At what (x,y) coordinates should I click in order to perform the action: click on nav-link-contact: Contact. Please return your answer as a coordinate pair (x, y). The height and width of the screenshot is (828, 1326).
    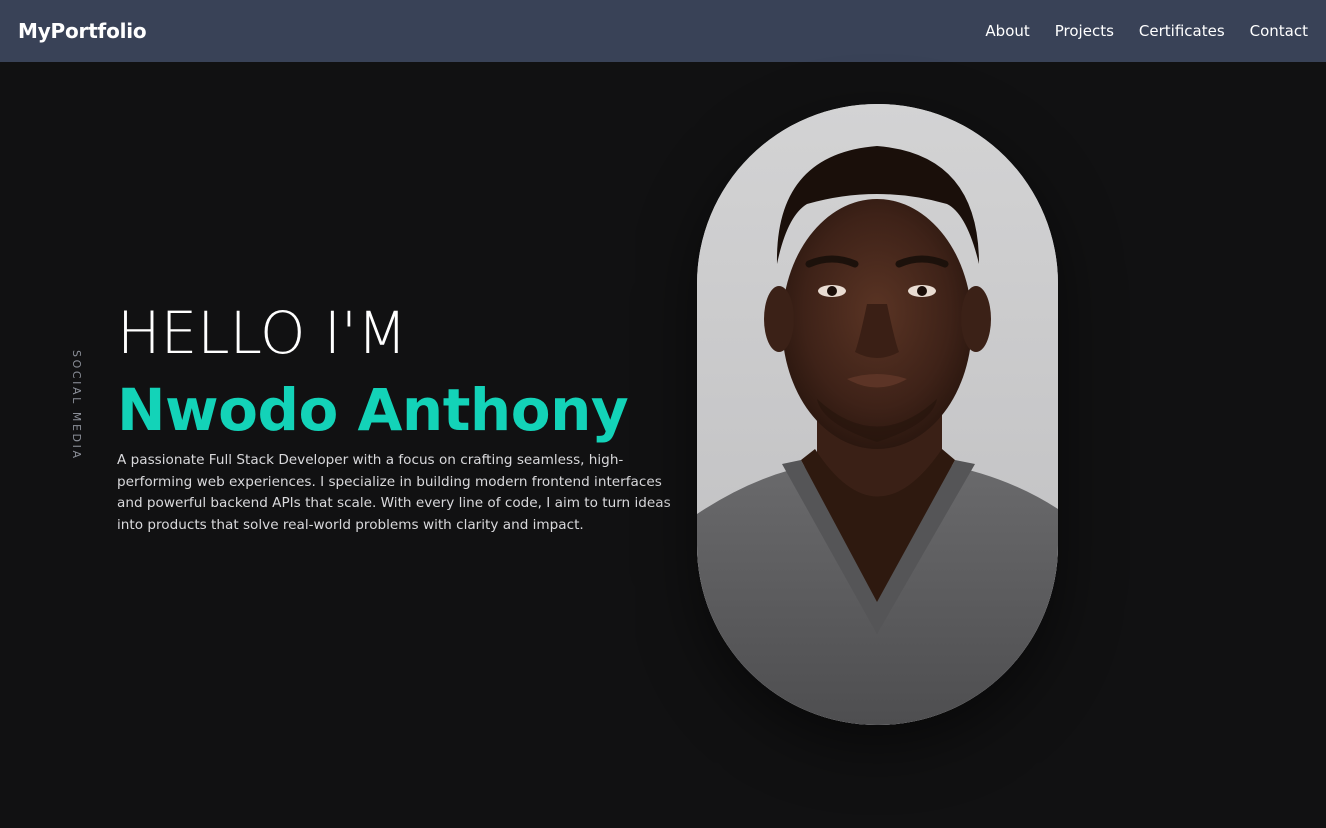
    Looking at the image, I should click on (1279, 31).